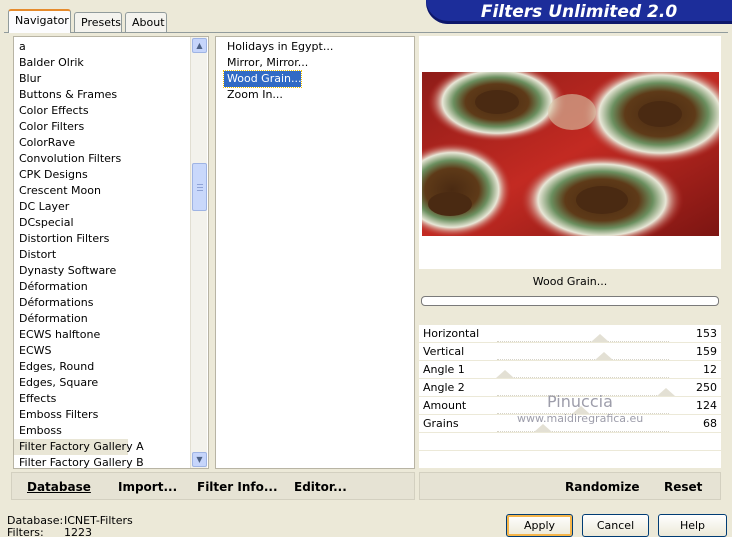  I want to click on param-slider-row: Vertical 159, so click(570, 352).